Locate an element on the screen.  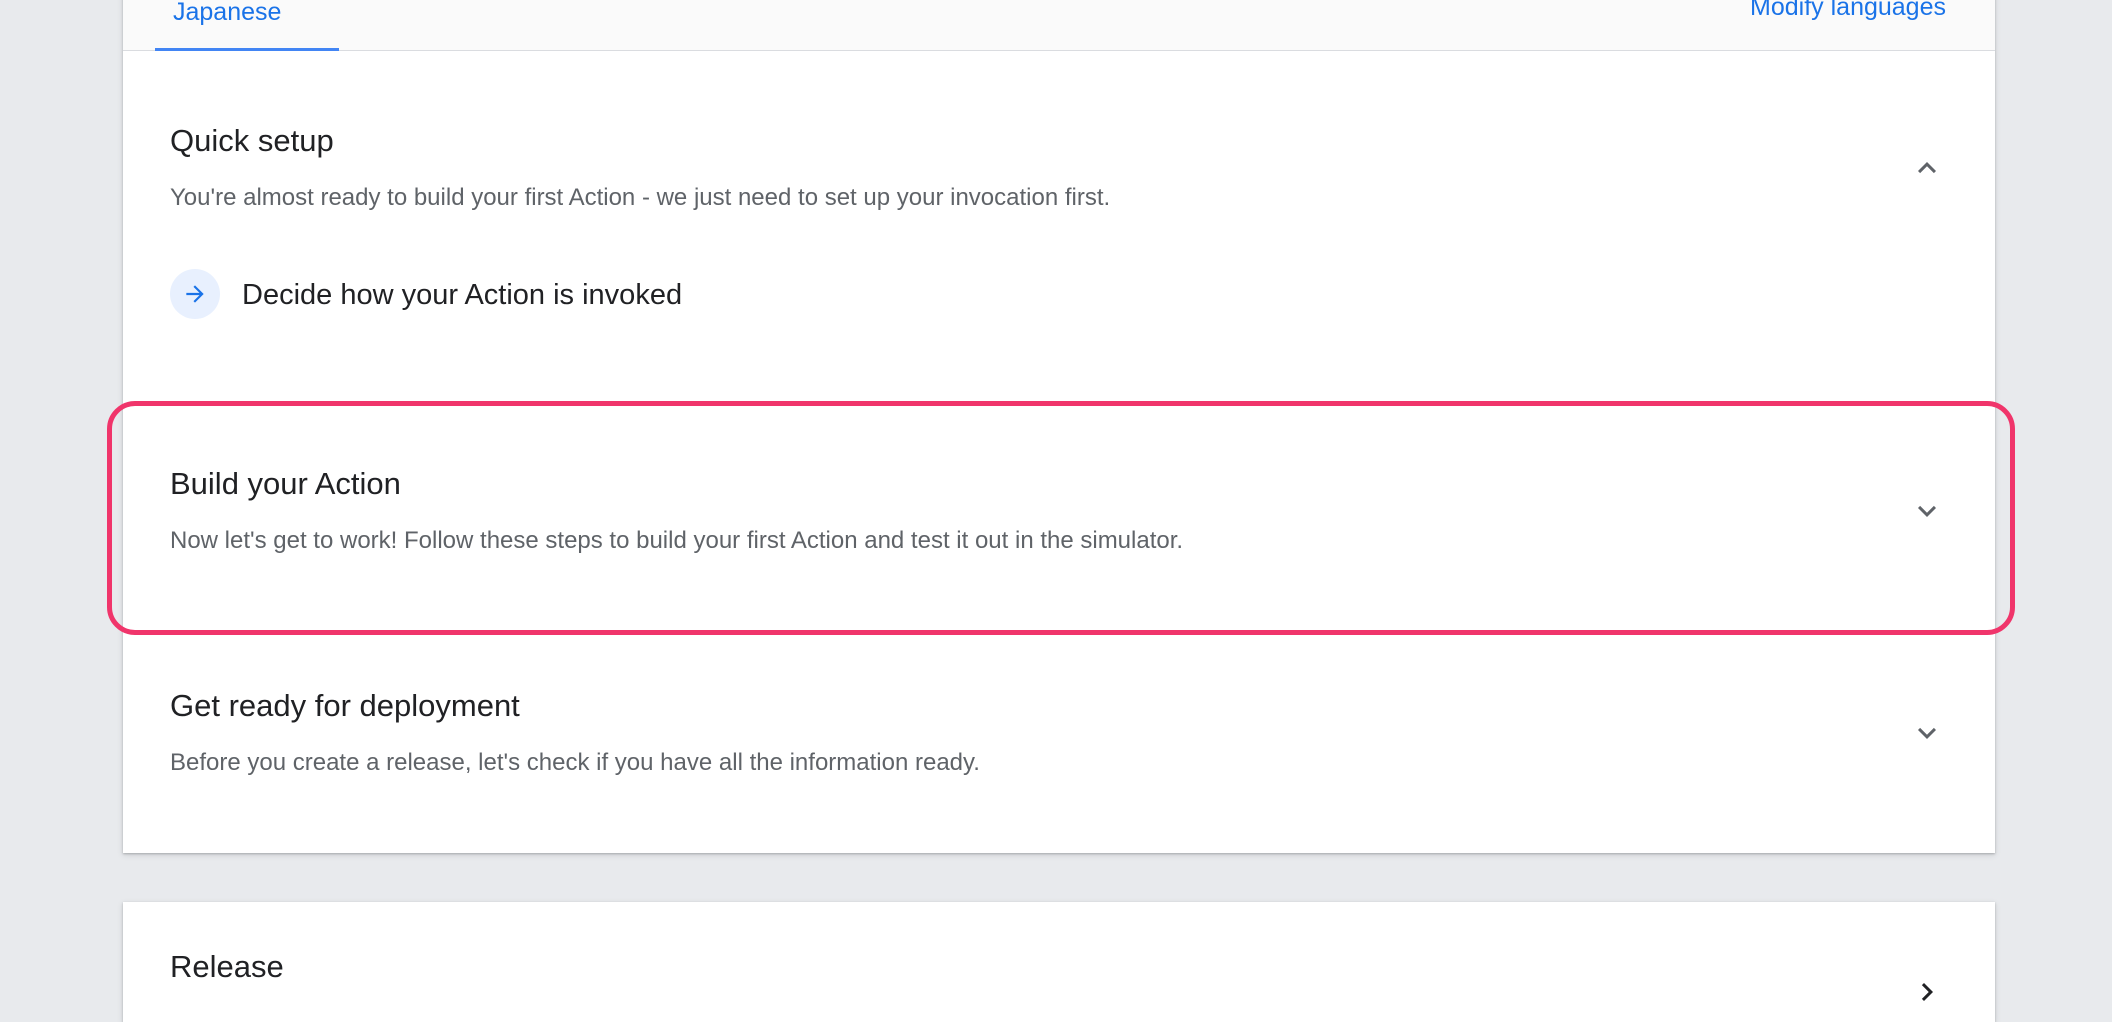
section-title: Quick setup is located at coordinates (252, 140).